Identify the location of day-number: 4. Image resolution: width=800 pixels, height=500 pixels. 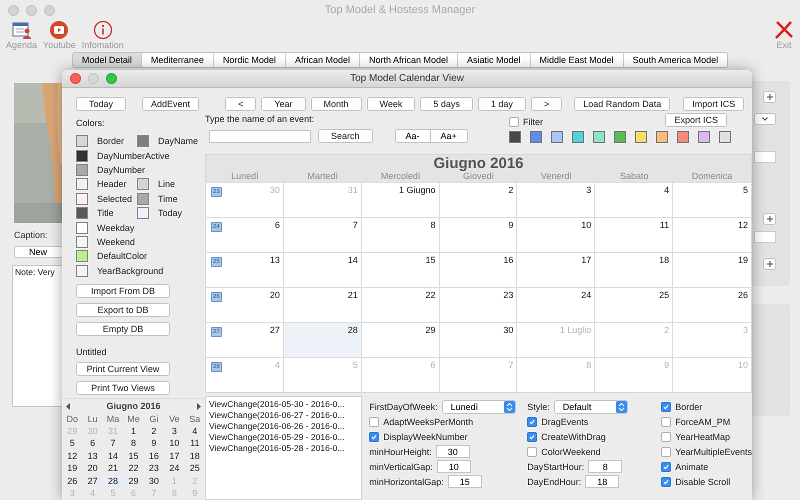
(194, 431).